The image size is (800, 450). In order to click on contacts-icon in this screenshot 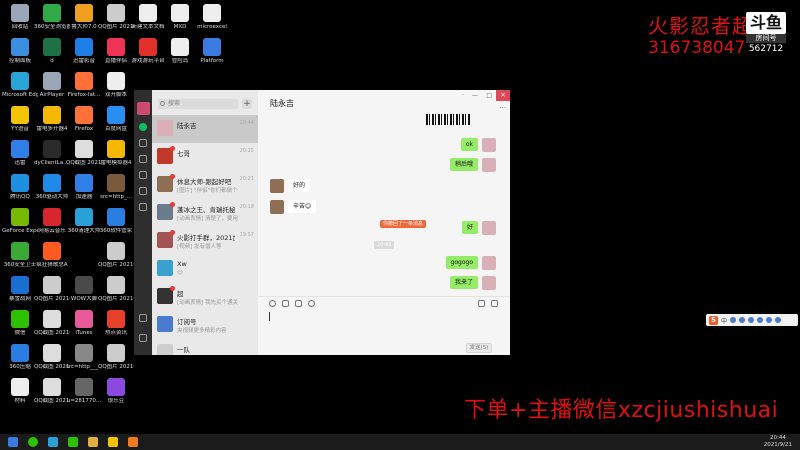, I will do `click(143, 143)`.